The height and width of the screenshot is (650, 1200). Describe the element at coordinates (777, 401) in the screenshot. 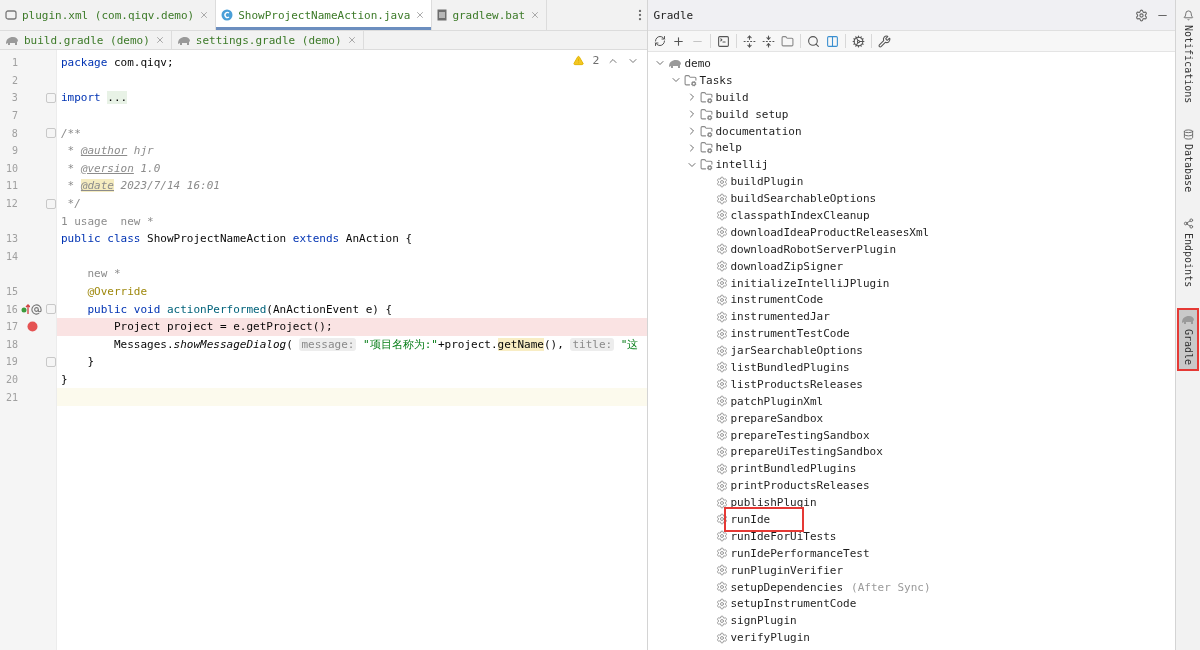

I see `tree-item: patchPluginXml` at that location.